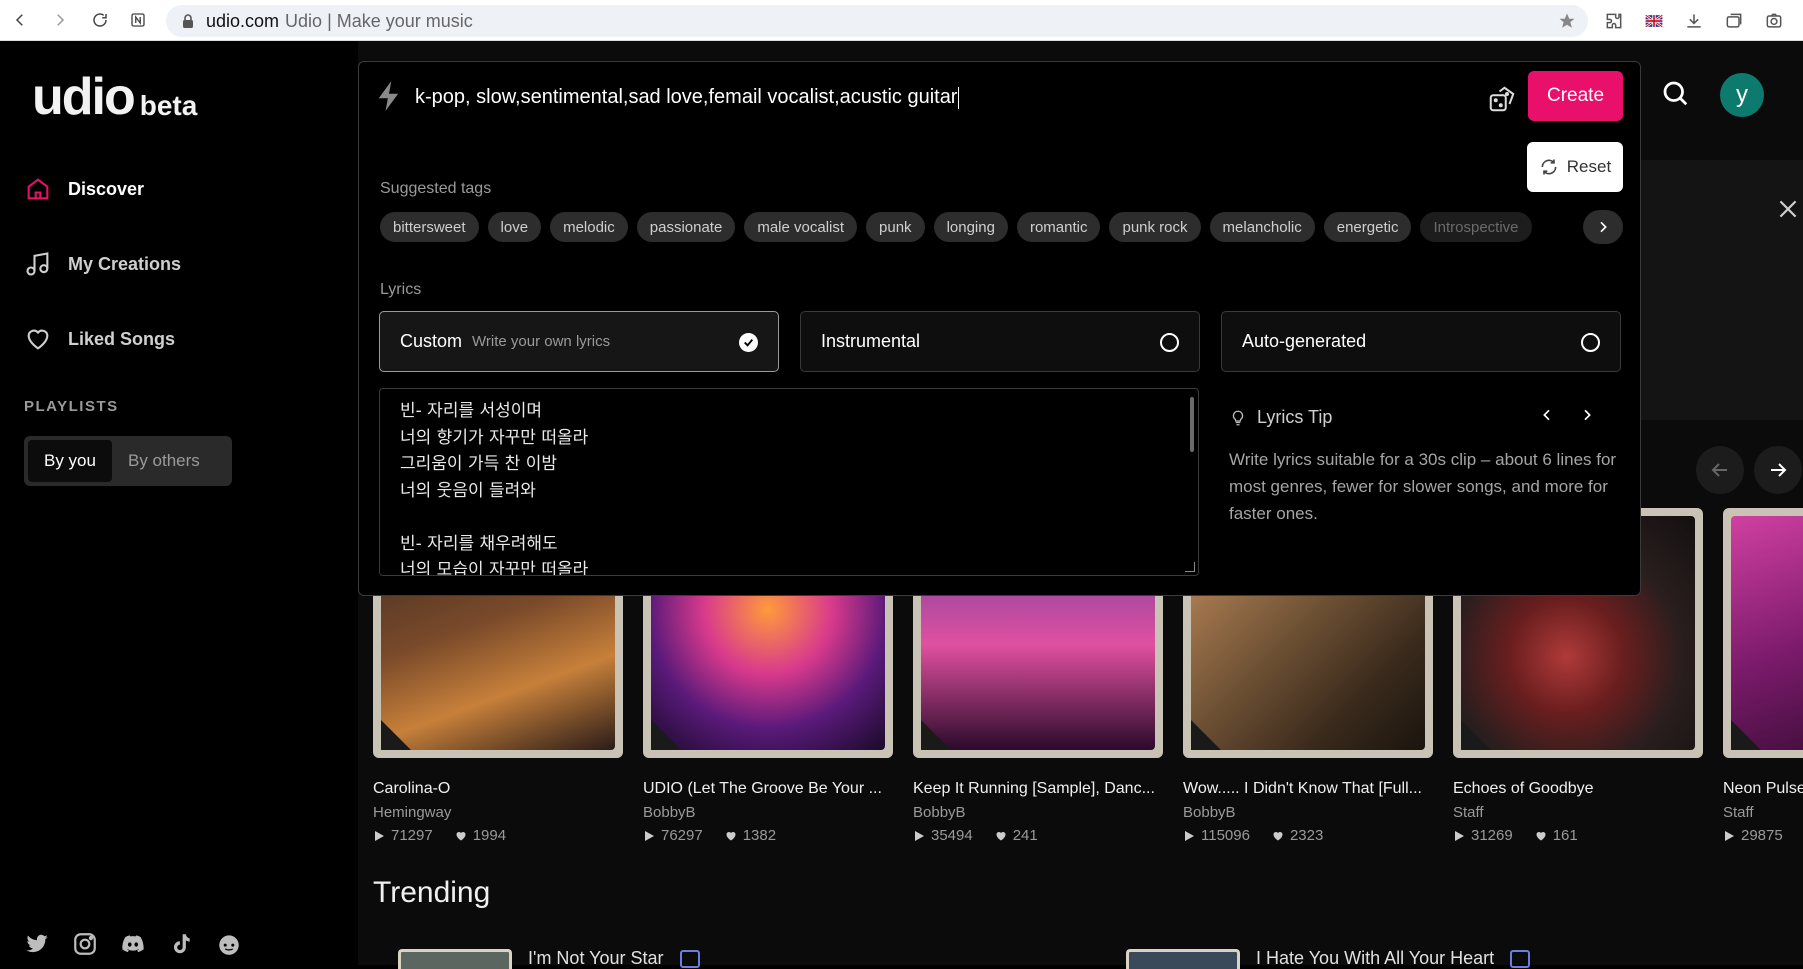 The width and height of the screenshot is (1803, 969). I want to click on close-icon, so click(1788, 209).